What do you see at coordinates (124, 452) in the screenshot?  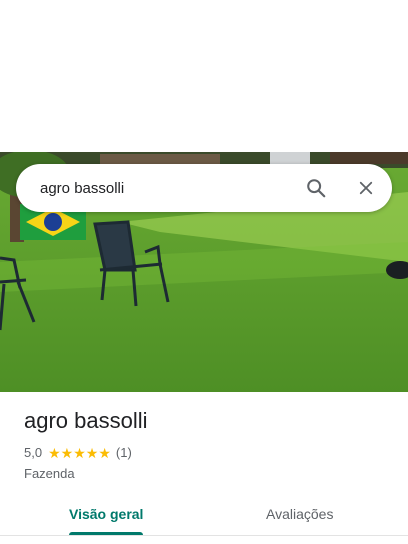 I see `review-count: (1)` at bounding box center [124, 452].